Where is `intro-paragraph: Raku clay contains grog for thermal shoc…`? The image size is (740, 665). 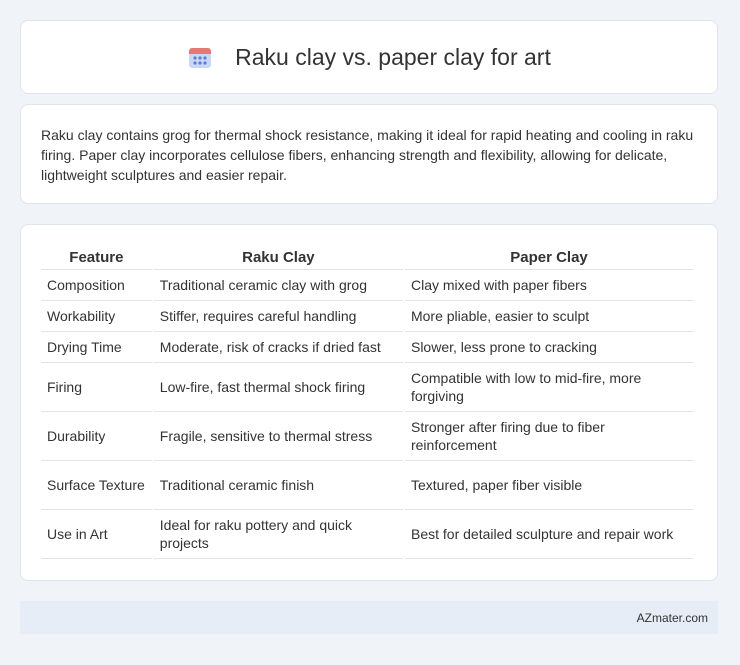 intro-paragraph: Raku clay contains grog for thermal shoc… is located at coordinates (367, 155).